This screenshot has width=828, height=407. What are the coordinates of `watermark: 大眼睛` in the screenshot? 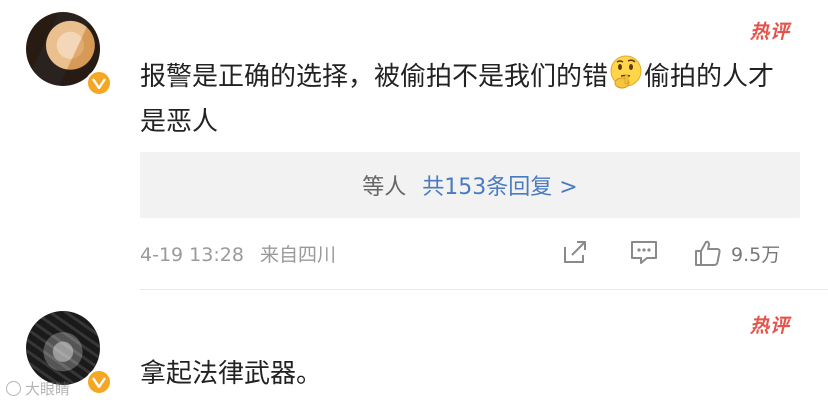 It's located at (38, 388).